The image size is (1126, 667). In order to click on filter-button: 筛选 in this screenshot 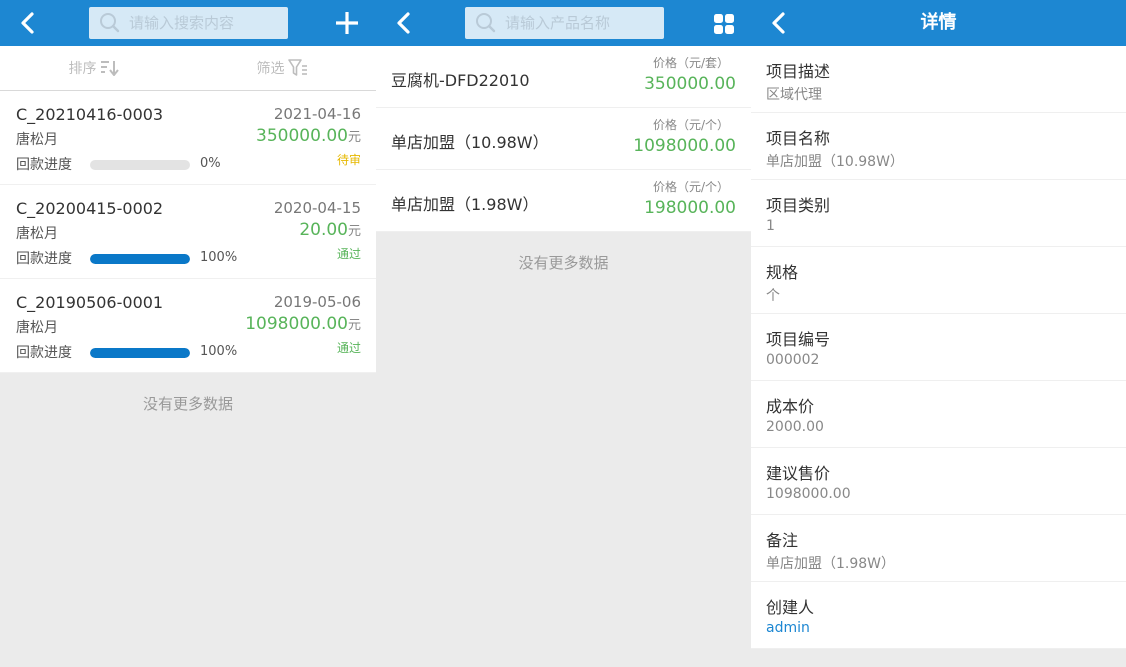, I will do `click(282, 68)`.